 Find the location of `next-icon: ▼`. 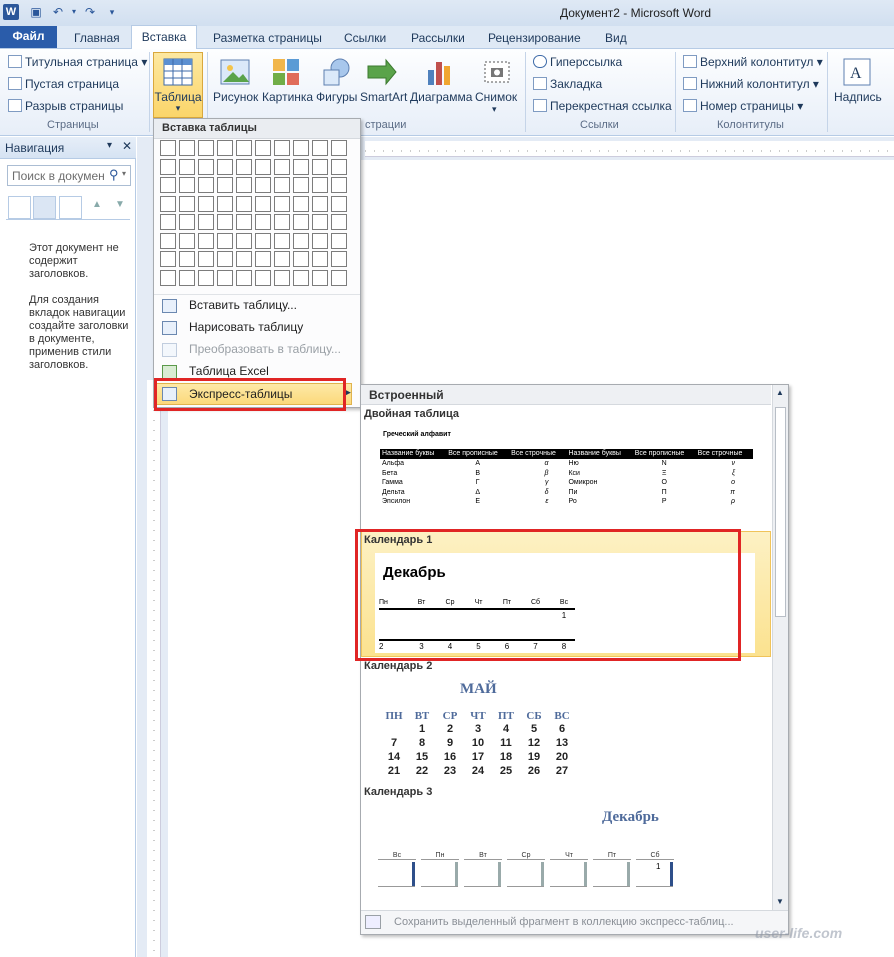

next-icon: ▼ is located at coordinates (120, 204).